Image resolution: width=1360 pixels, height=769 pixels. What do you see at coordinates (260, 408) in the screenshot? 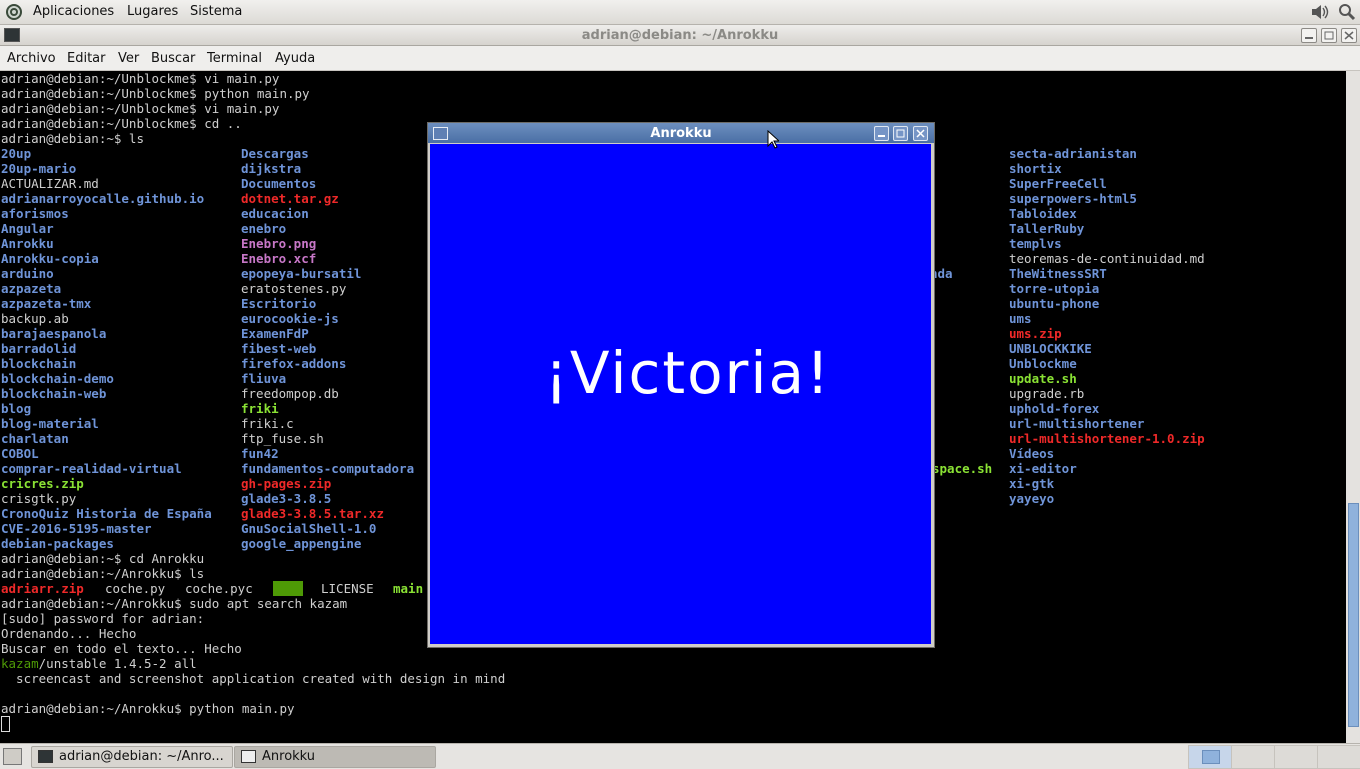
I see `ls-entry: friki` at bounding box center [260, 408].